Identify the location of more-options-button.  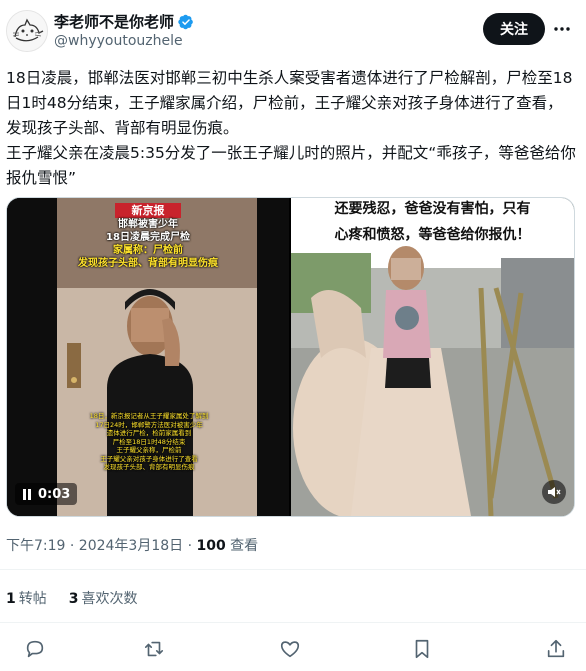
(562, 29).